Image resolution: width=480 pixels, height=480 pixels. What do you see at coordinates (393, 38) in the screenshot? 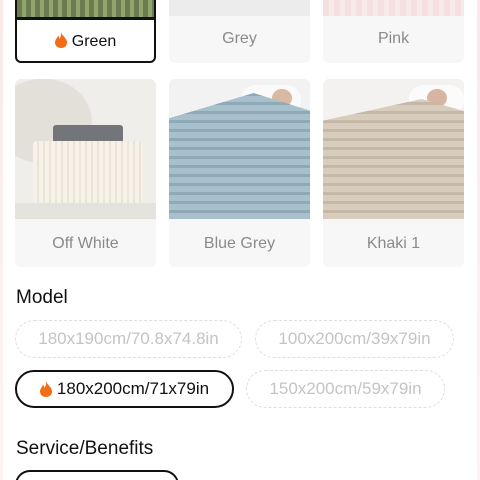
I see `color-option-label: Pink` at bounding box center [393, 38].